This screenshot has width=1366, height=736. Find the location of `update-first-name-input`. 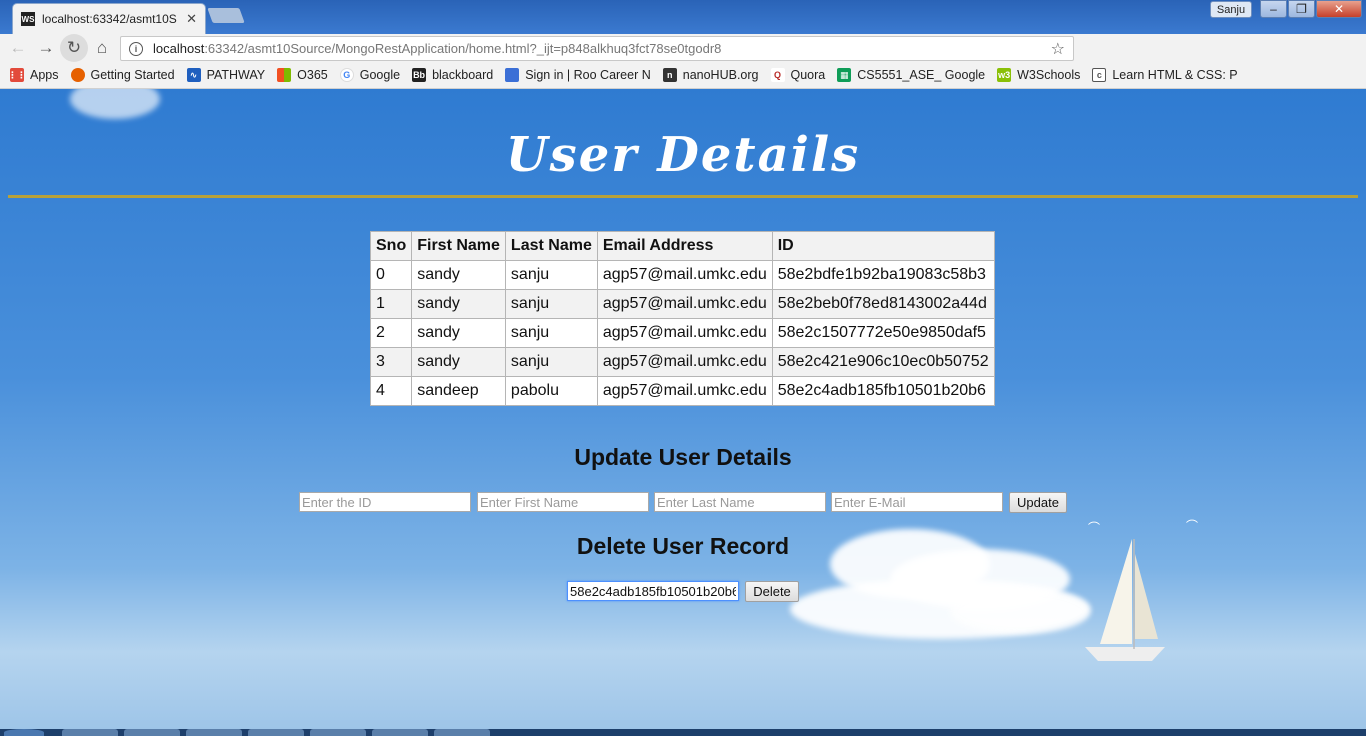

update-first-name-input is located at coordinates (563, 502).